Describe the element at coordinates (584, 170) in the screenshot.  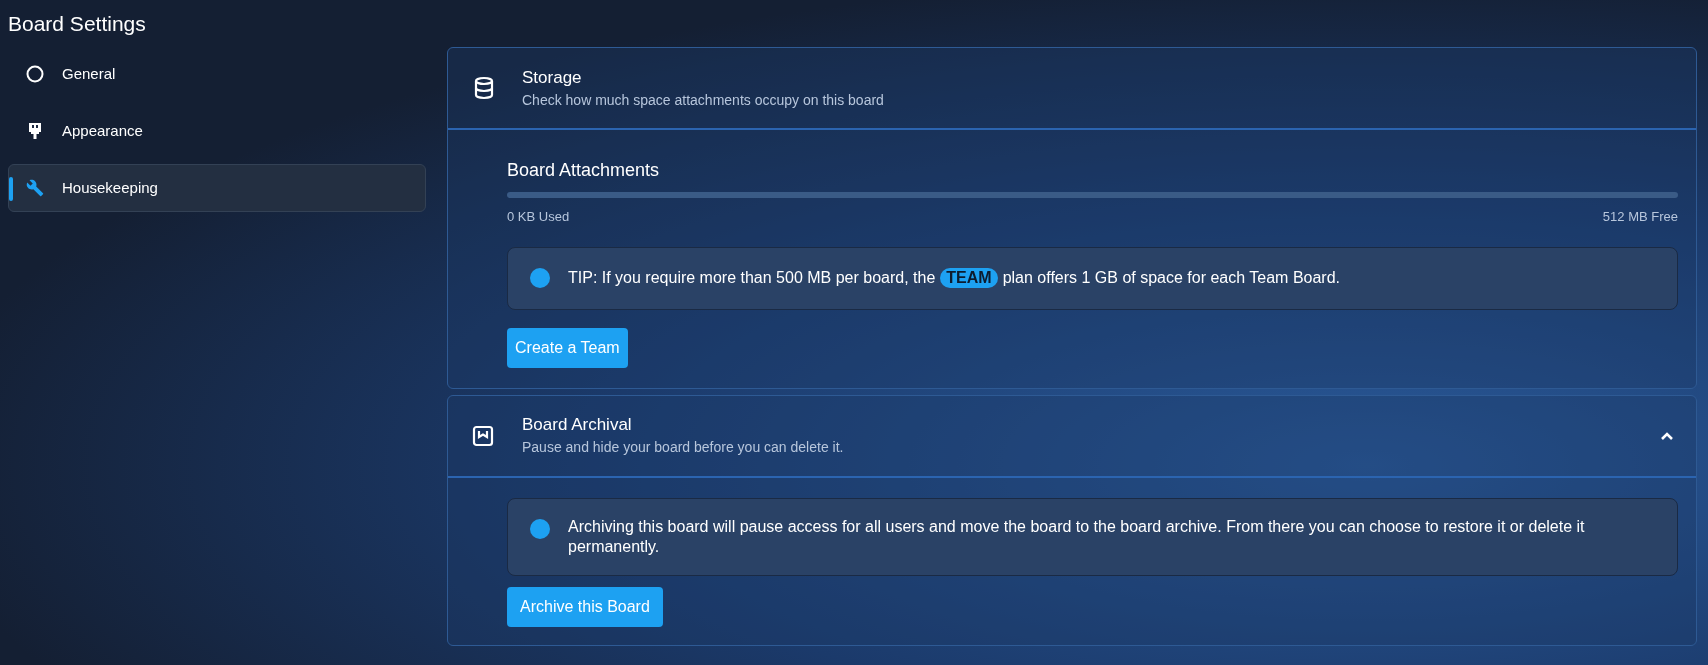
I see `attachments-title: Board Attachments` at that location.